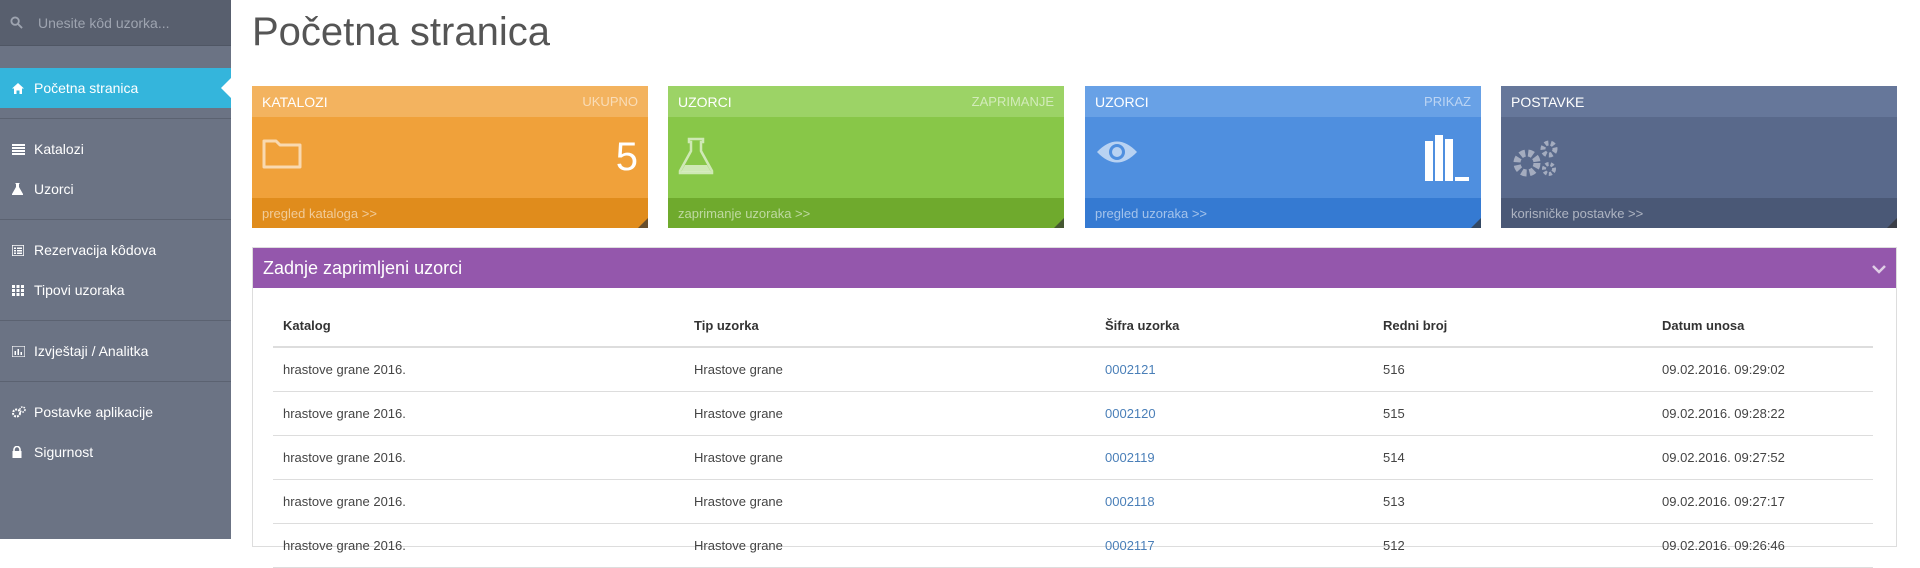 Image resolution: width=1920 pixels, height=568 pixels. What do you see at coordinates (95, 250) in the screenshot?
I see `sidebar-item-label: Rezervacija kôdova` at bounding box center [95, 250].